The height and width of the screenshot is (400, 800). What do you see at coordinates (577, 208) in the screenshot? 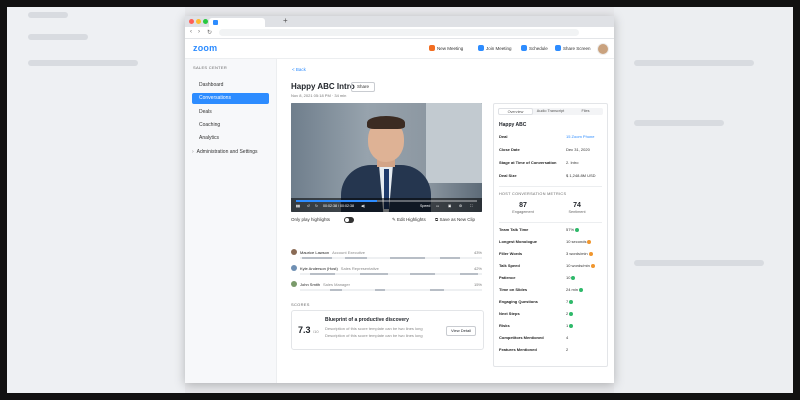
I see `sentiment-score: 74 Sentiment` at bounding box center [577, 208].